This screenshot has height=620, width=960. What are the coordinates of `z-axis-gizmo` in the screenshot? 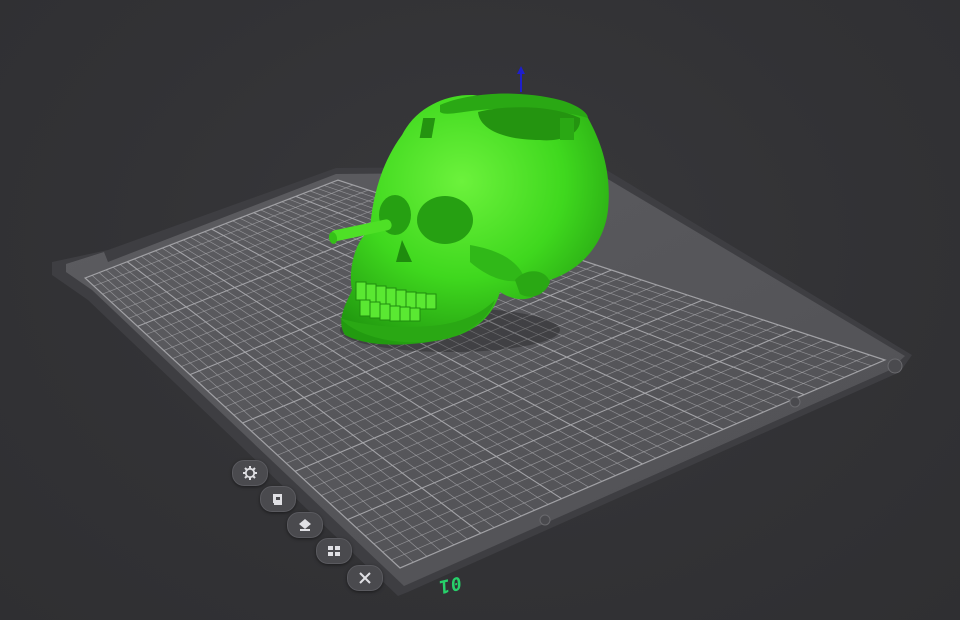 It's located at (521, 79).